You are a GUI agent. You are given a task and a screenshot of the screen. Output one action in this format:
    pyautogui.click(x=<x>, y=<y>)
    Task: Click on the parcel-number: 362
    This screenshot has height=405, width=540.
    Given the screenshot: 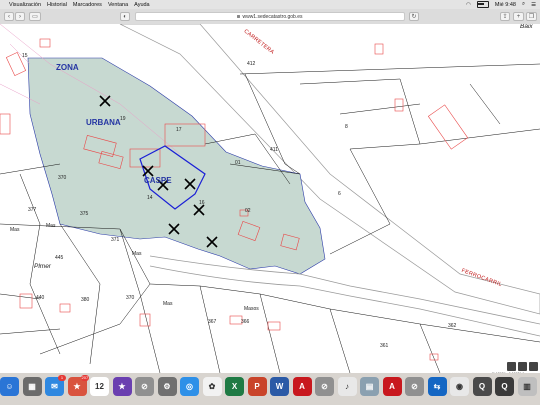 What is the action you would take?
    pyautogui.click(x=452, y=326)
    